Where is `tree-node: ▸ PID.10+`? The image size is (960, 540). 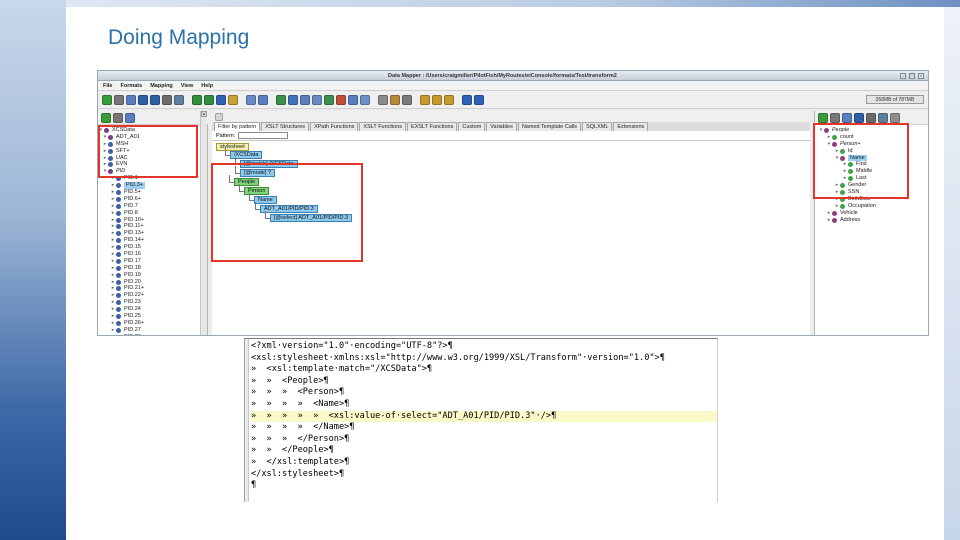 tree-node: ▸ PID.10+ is located at coordinates (152, 220).